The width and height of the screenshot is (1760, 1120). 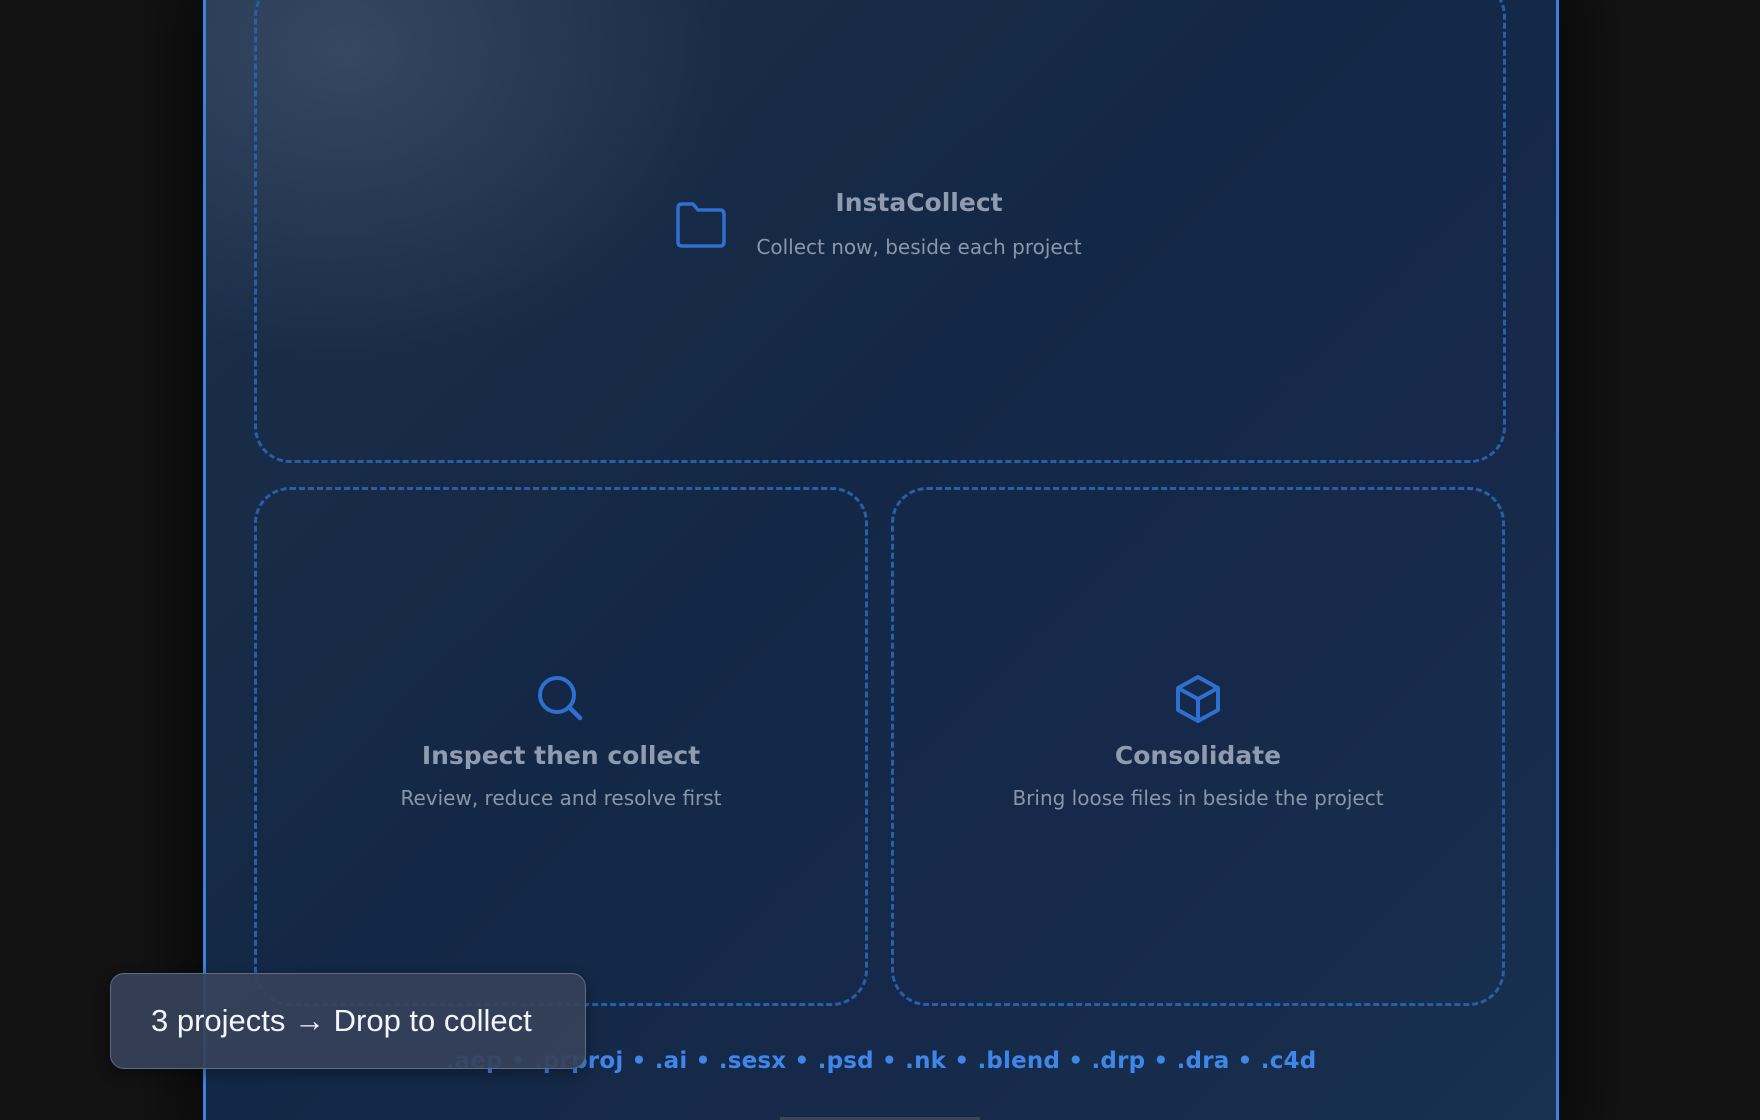 What do you see at coordinates (561, 798) in the screenshot?
I see `inspect-subtitle: Review, reduce and resolve first` at bounding box center [561, 798].